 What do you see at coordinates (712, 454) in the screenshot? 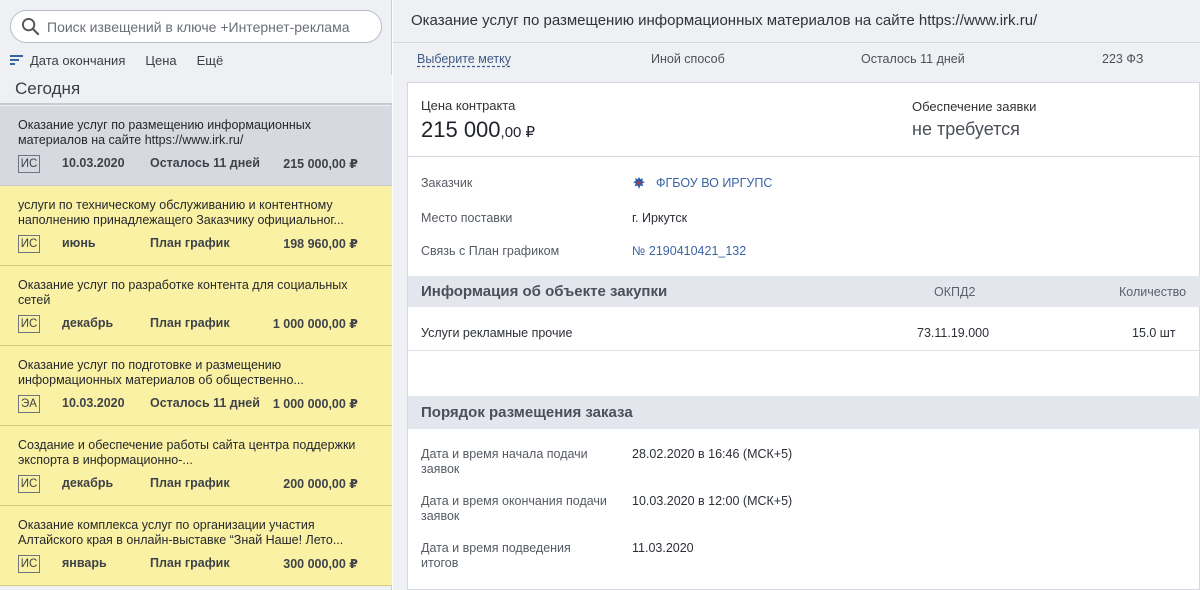
I see `order-start-value: 28.02.2020 в 16:46 (МСК+5)` at bounding box center [712, 454].